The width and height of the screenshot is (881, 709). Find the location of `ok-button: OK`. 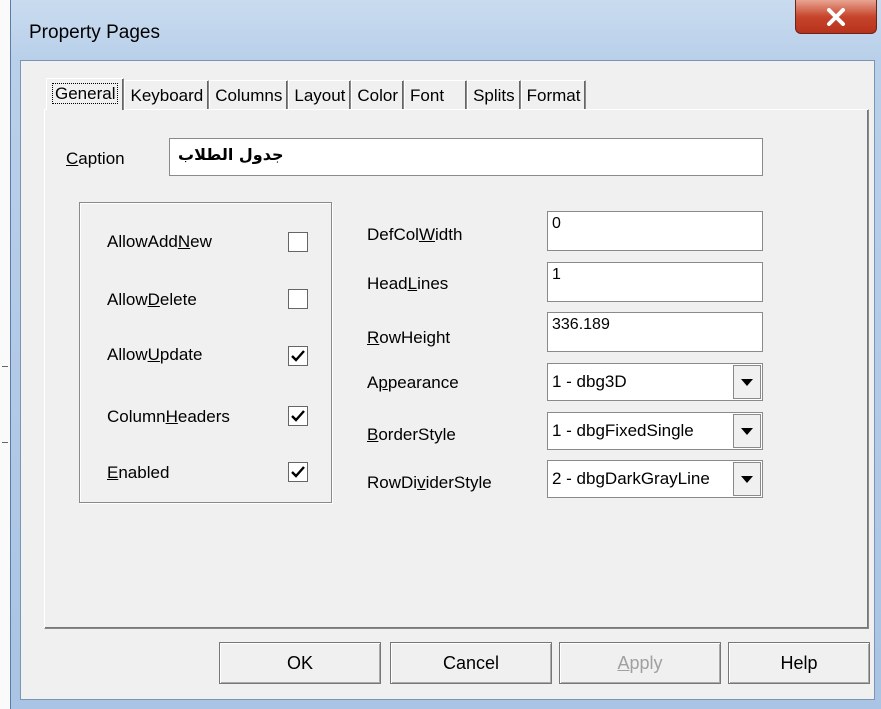

ok-button: OK is located at coordinates (300, 663).